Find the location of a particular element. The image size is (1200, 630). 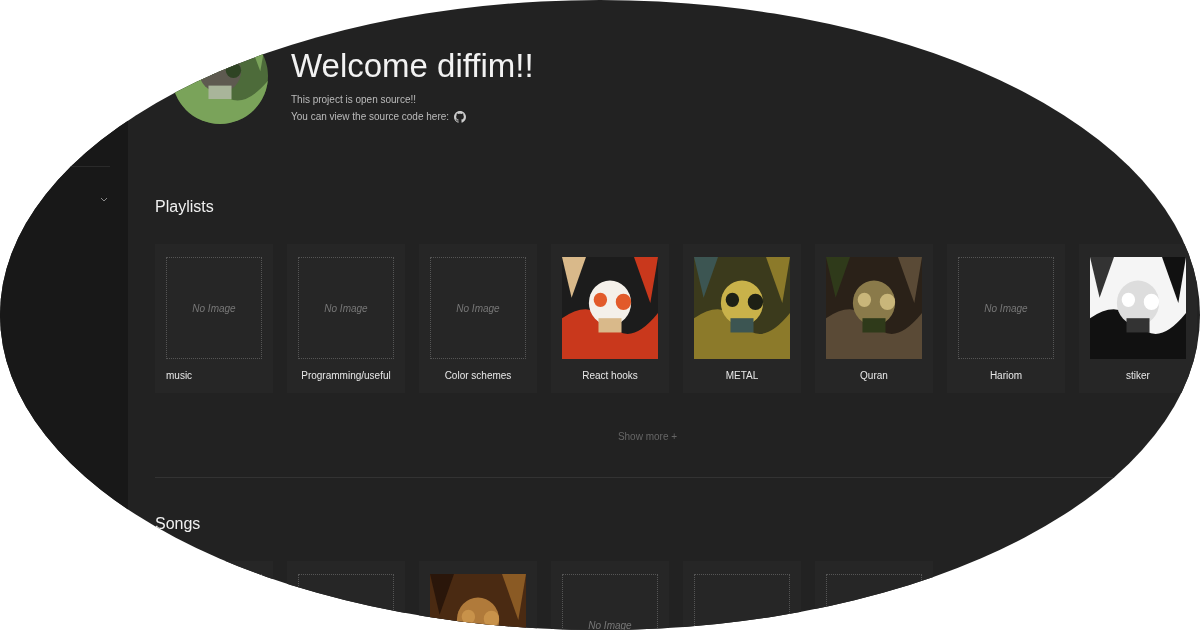

card-title: music is located at coordinates (179, 375).